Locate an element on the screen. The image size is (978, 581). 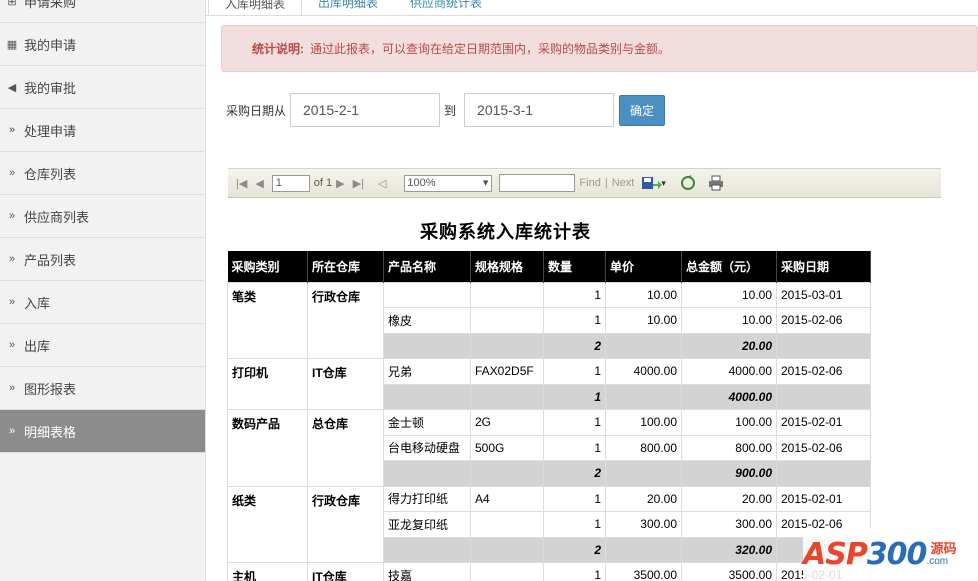
first-page-icon: |◀ is located at coordinates (241, 183).